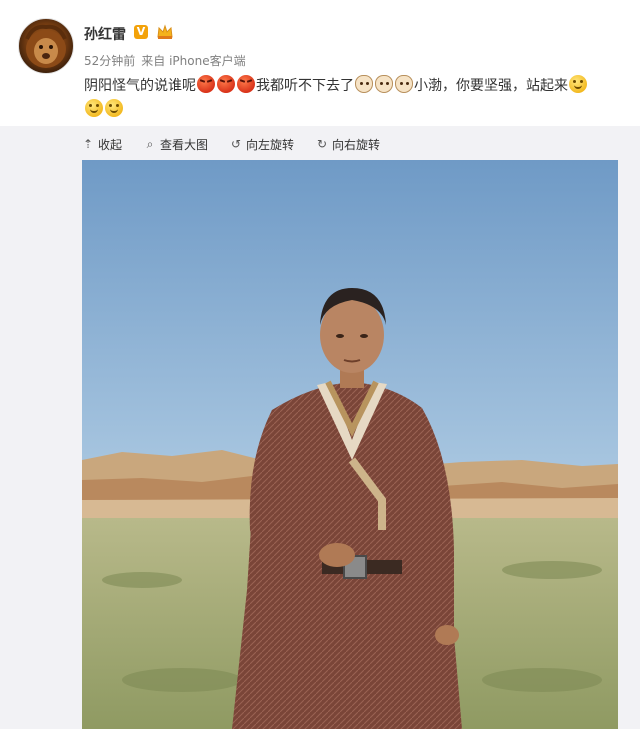 This screenshot has width=640, height=729. I want to click on post-text-part1: 阴阳怪气的说谁呢, so click(140, 86).